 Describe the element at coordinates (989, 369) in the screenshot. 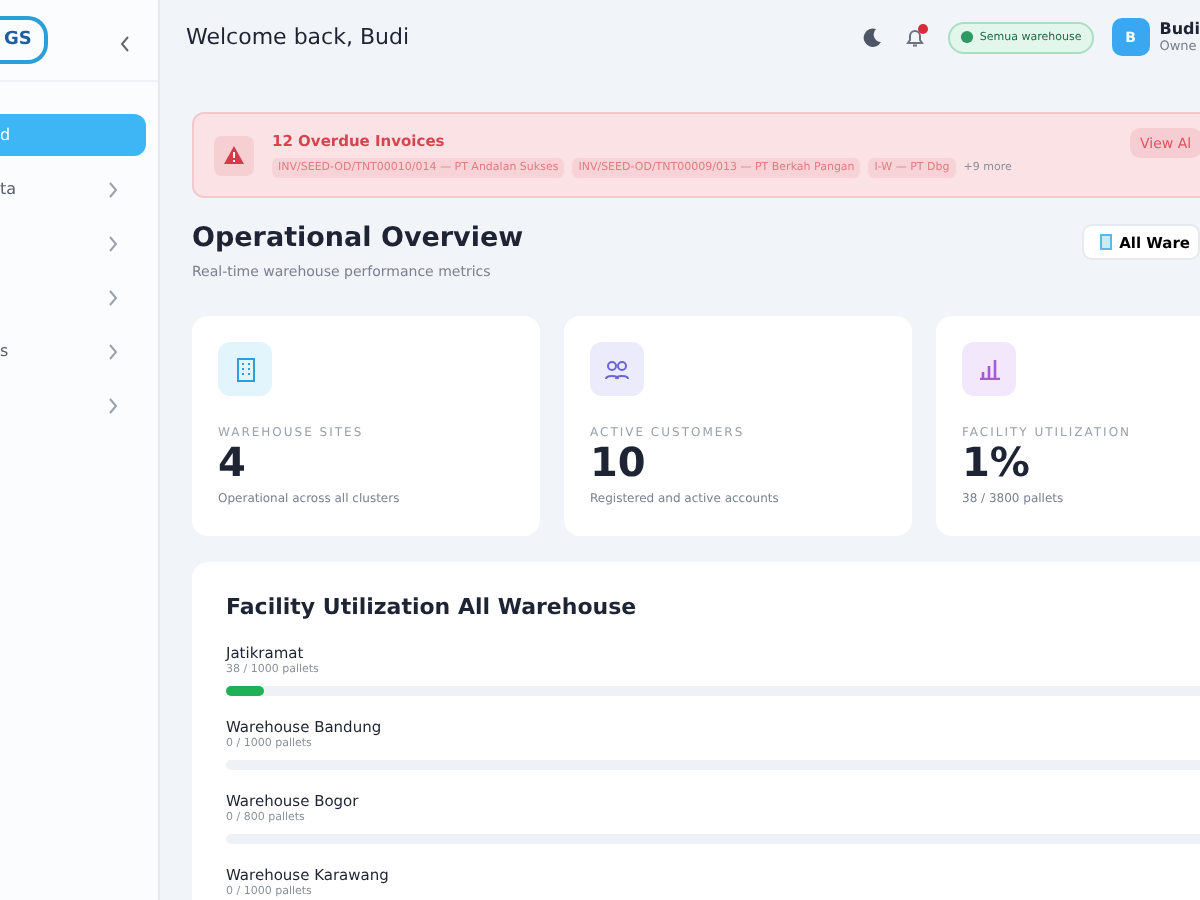

I see `bar-chart-icon` at that location.